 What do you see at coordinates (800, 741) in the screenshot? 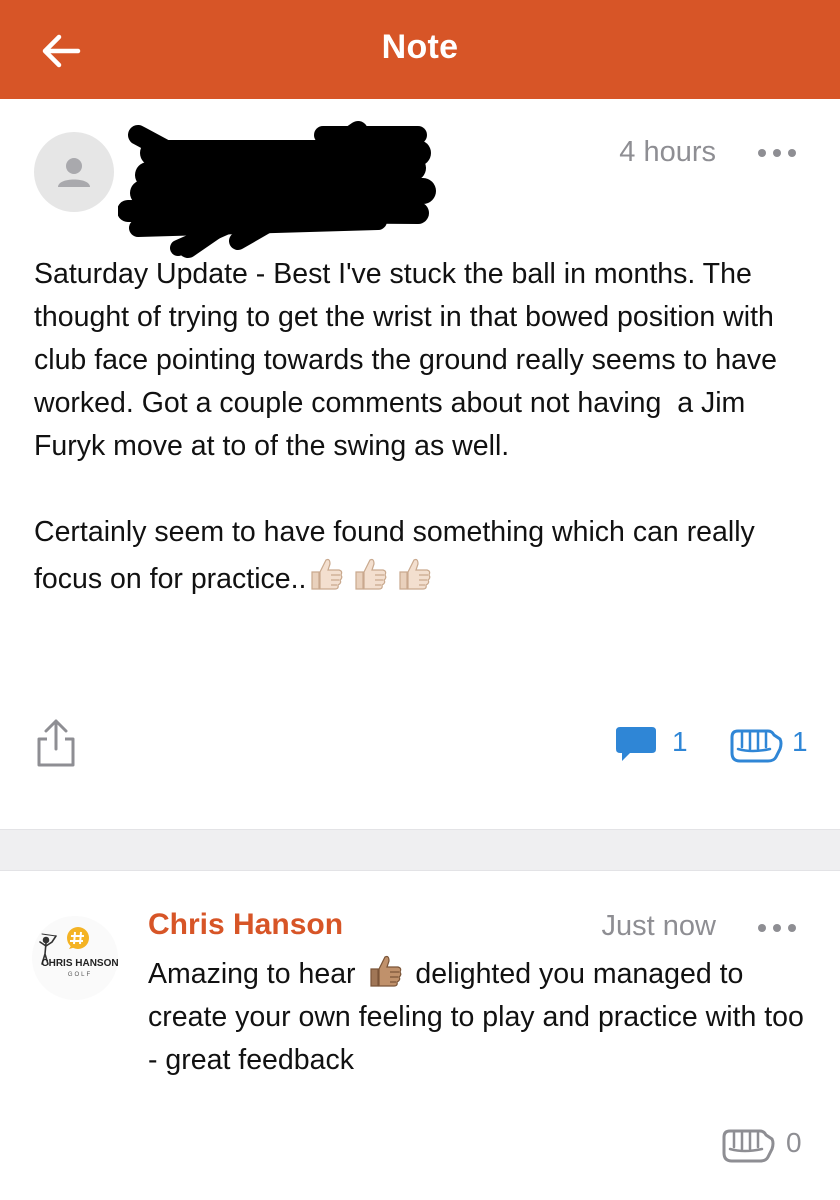
I see `fist-bump-count: 1` at bounding box center [800, 741].